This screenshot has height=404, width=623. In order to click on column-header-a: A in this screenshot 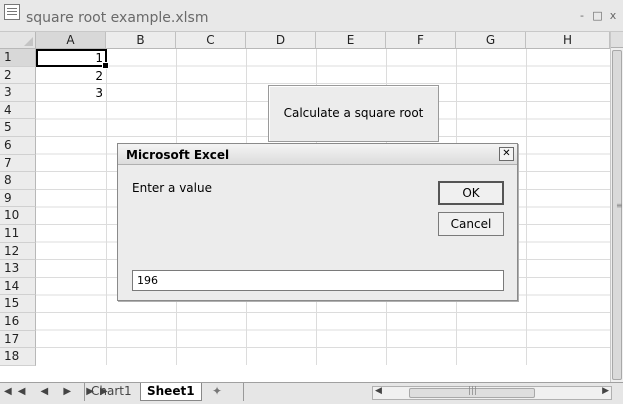, I will do `click(71, 40)`.